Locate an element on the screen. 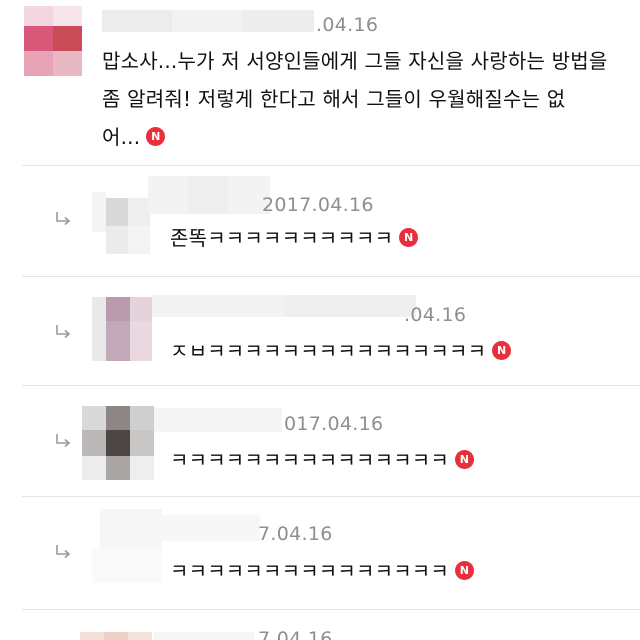  reply-text: ㅈㅂㅋㅋㅋㅋㅋㅋㅋㅋㅋㅋㅋㅋㅋㅋㅋ N is located at coordinates (341, 351).